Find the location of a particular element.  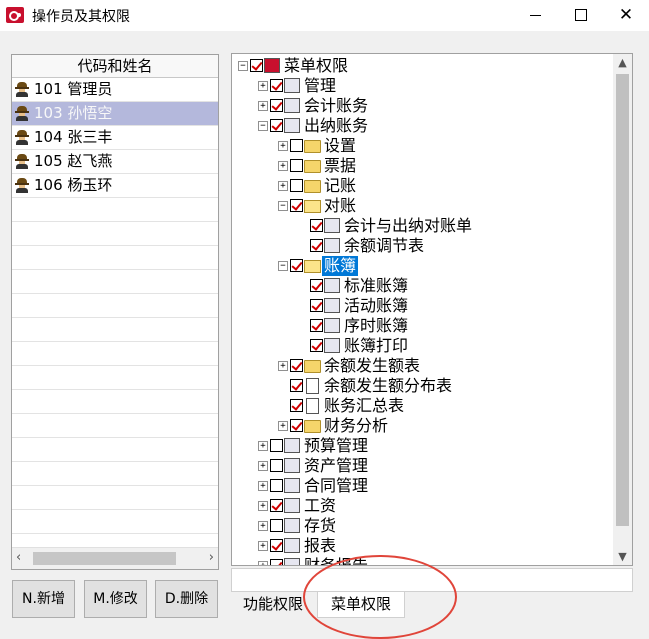

tree-label: 报表 is located at coordinates (320, 545).